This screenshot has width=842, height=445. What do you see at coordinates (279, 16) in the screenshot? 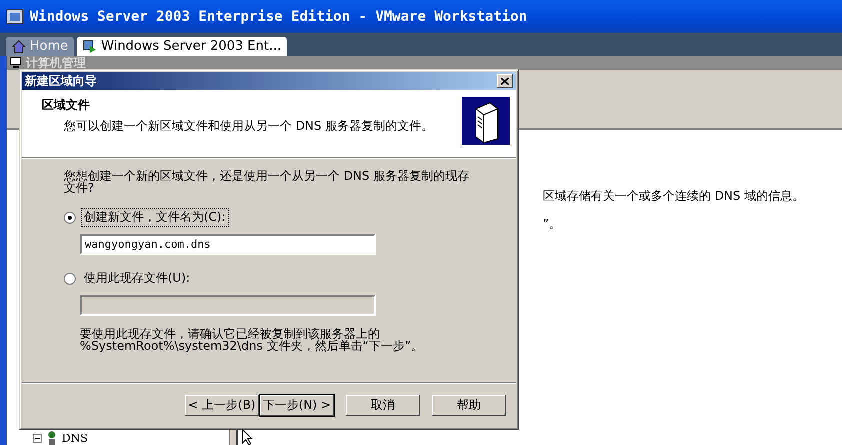
I see `window-title: Windows Server 2003 Enterprise Edition - VMware Workstation` at bounding box center [279, 16].